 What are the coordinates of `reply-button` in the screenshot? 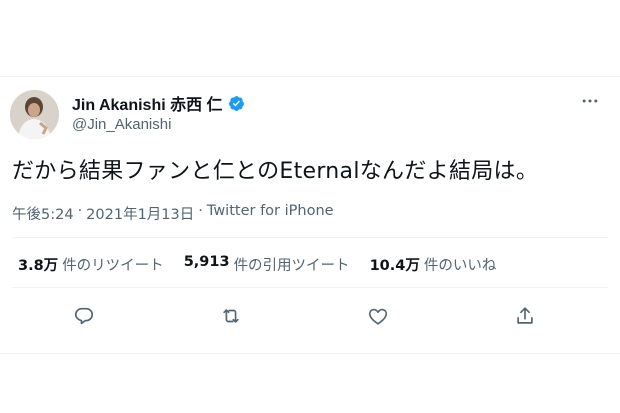 It's located at (84, 316).